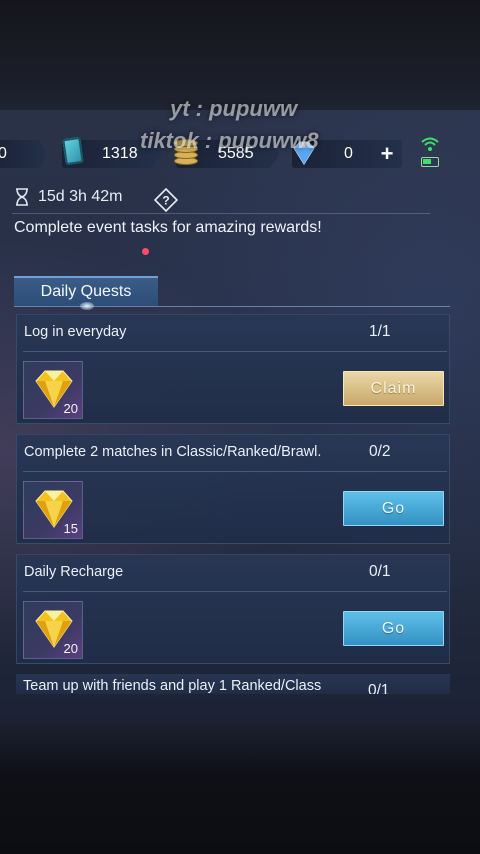 The image size is (480, 854). I want to click on currency-left-counter: 0, so click(23, 154).